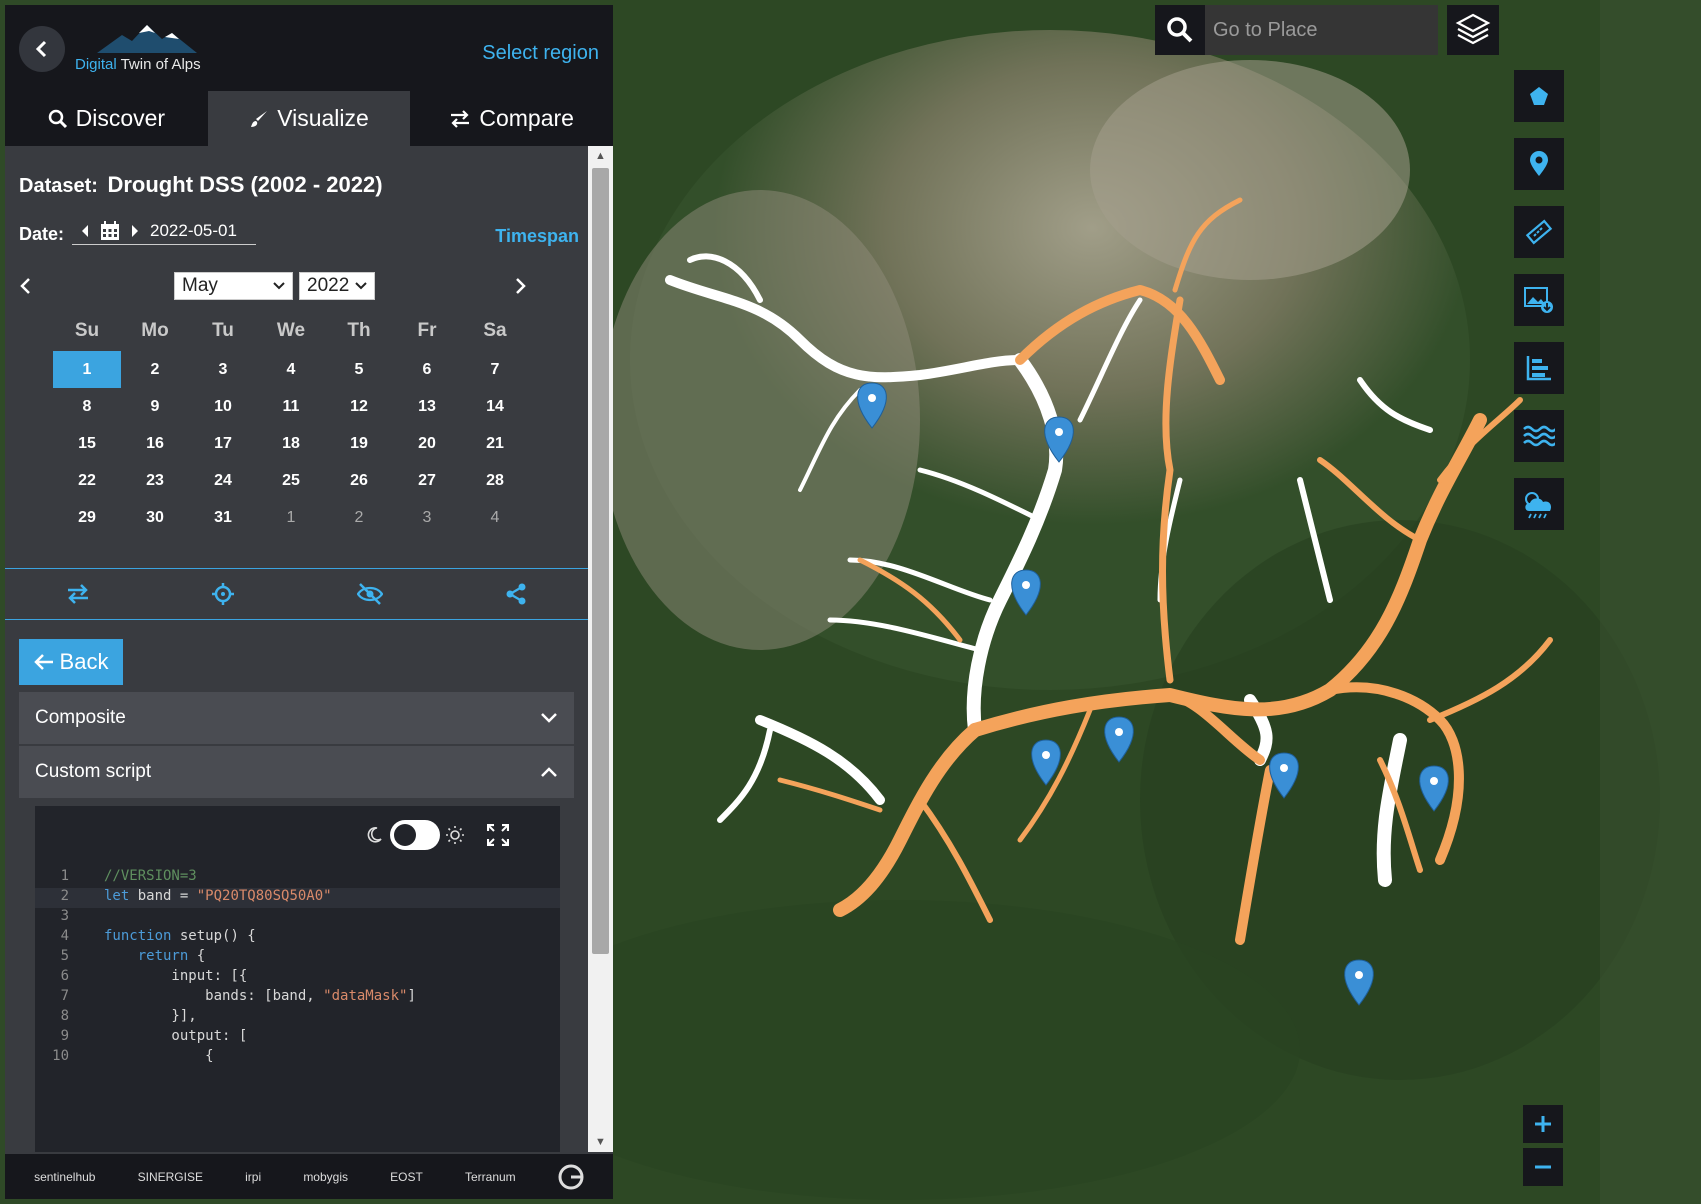 This screenshot has width=1701, height=1204. I want to click on zoom-out-button, so click(1543, 1167).